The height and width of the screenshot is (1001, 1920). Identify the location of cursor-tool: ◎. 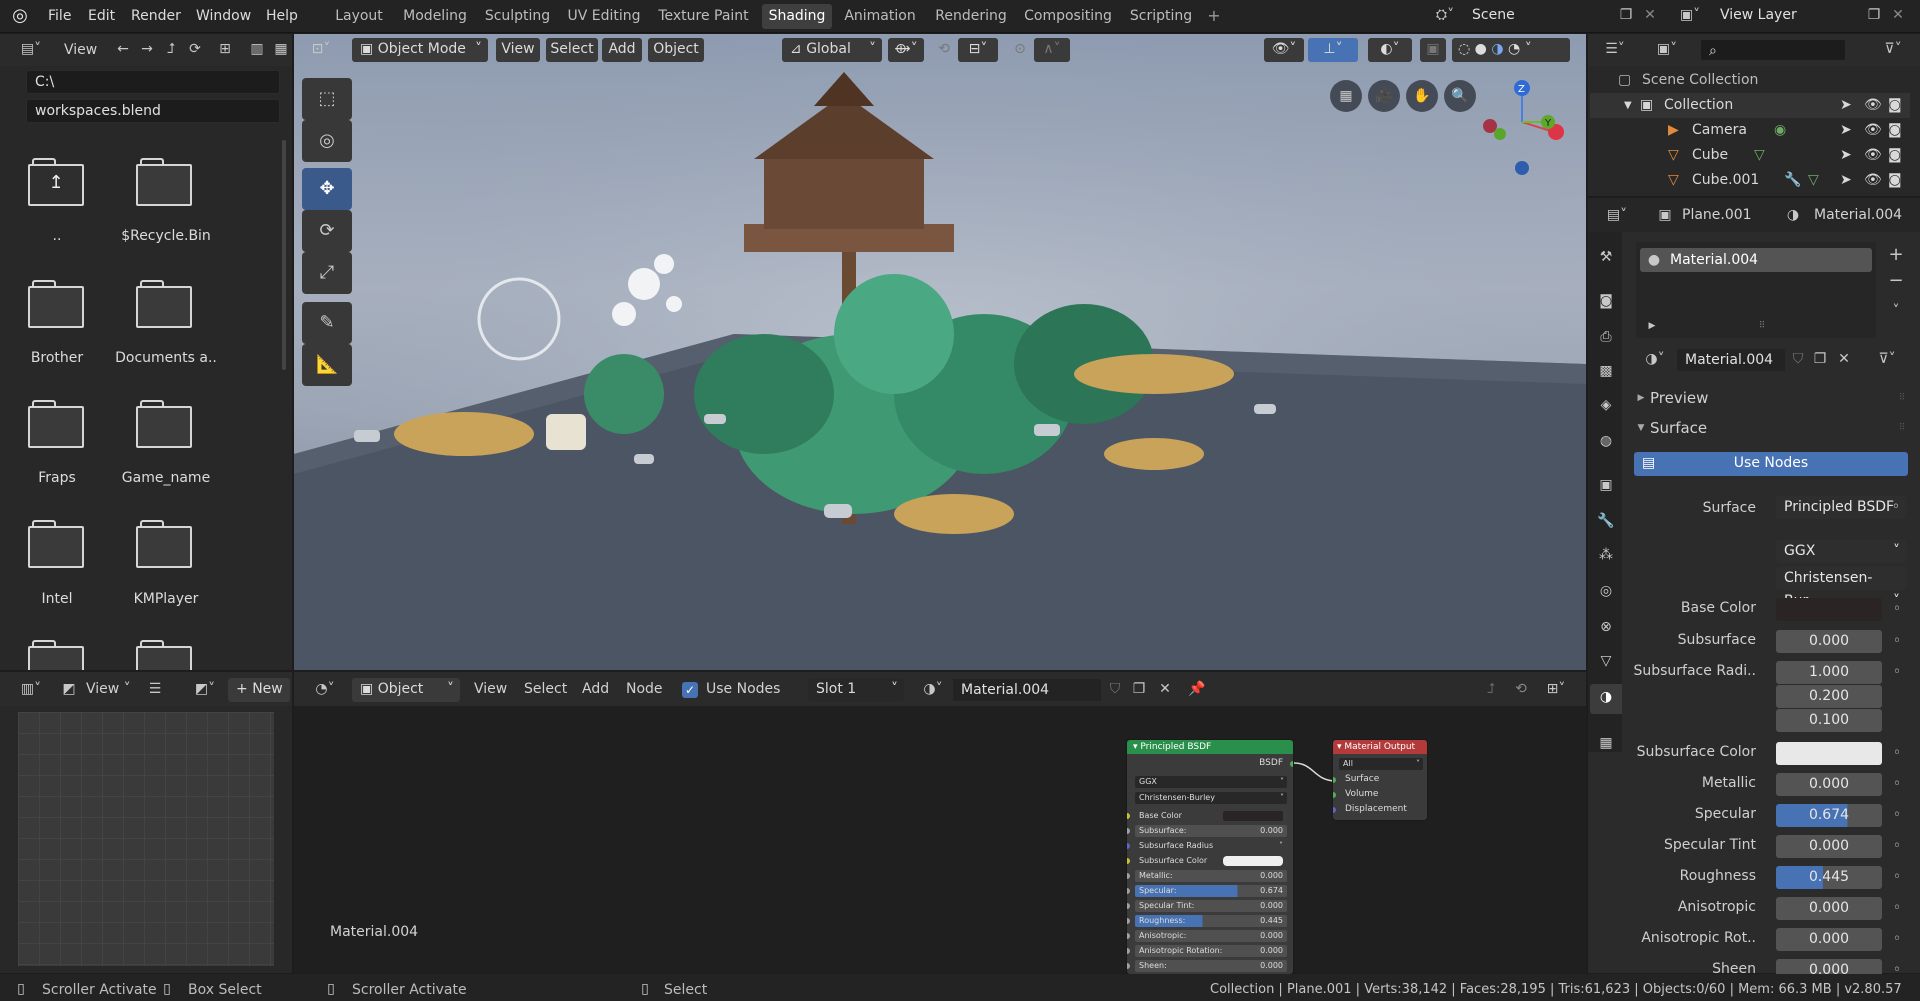
(327, 141).